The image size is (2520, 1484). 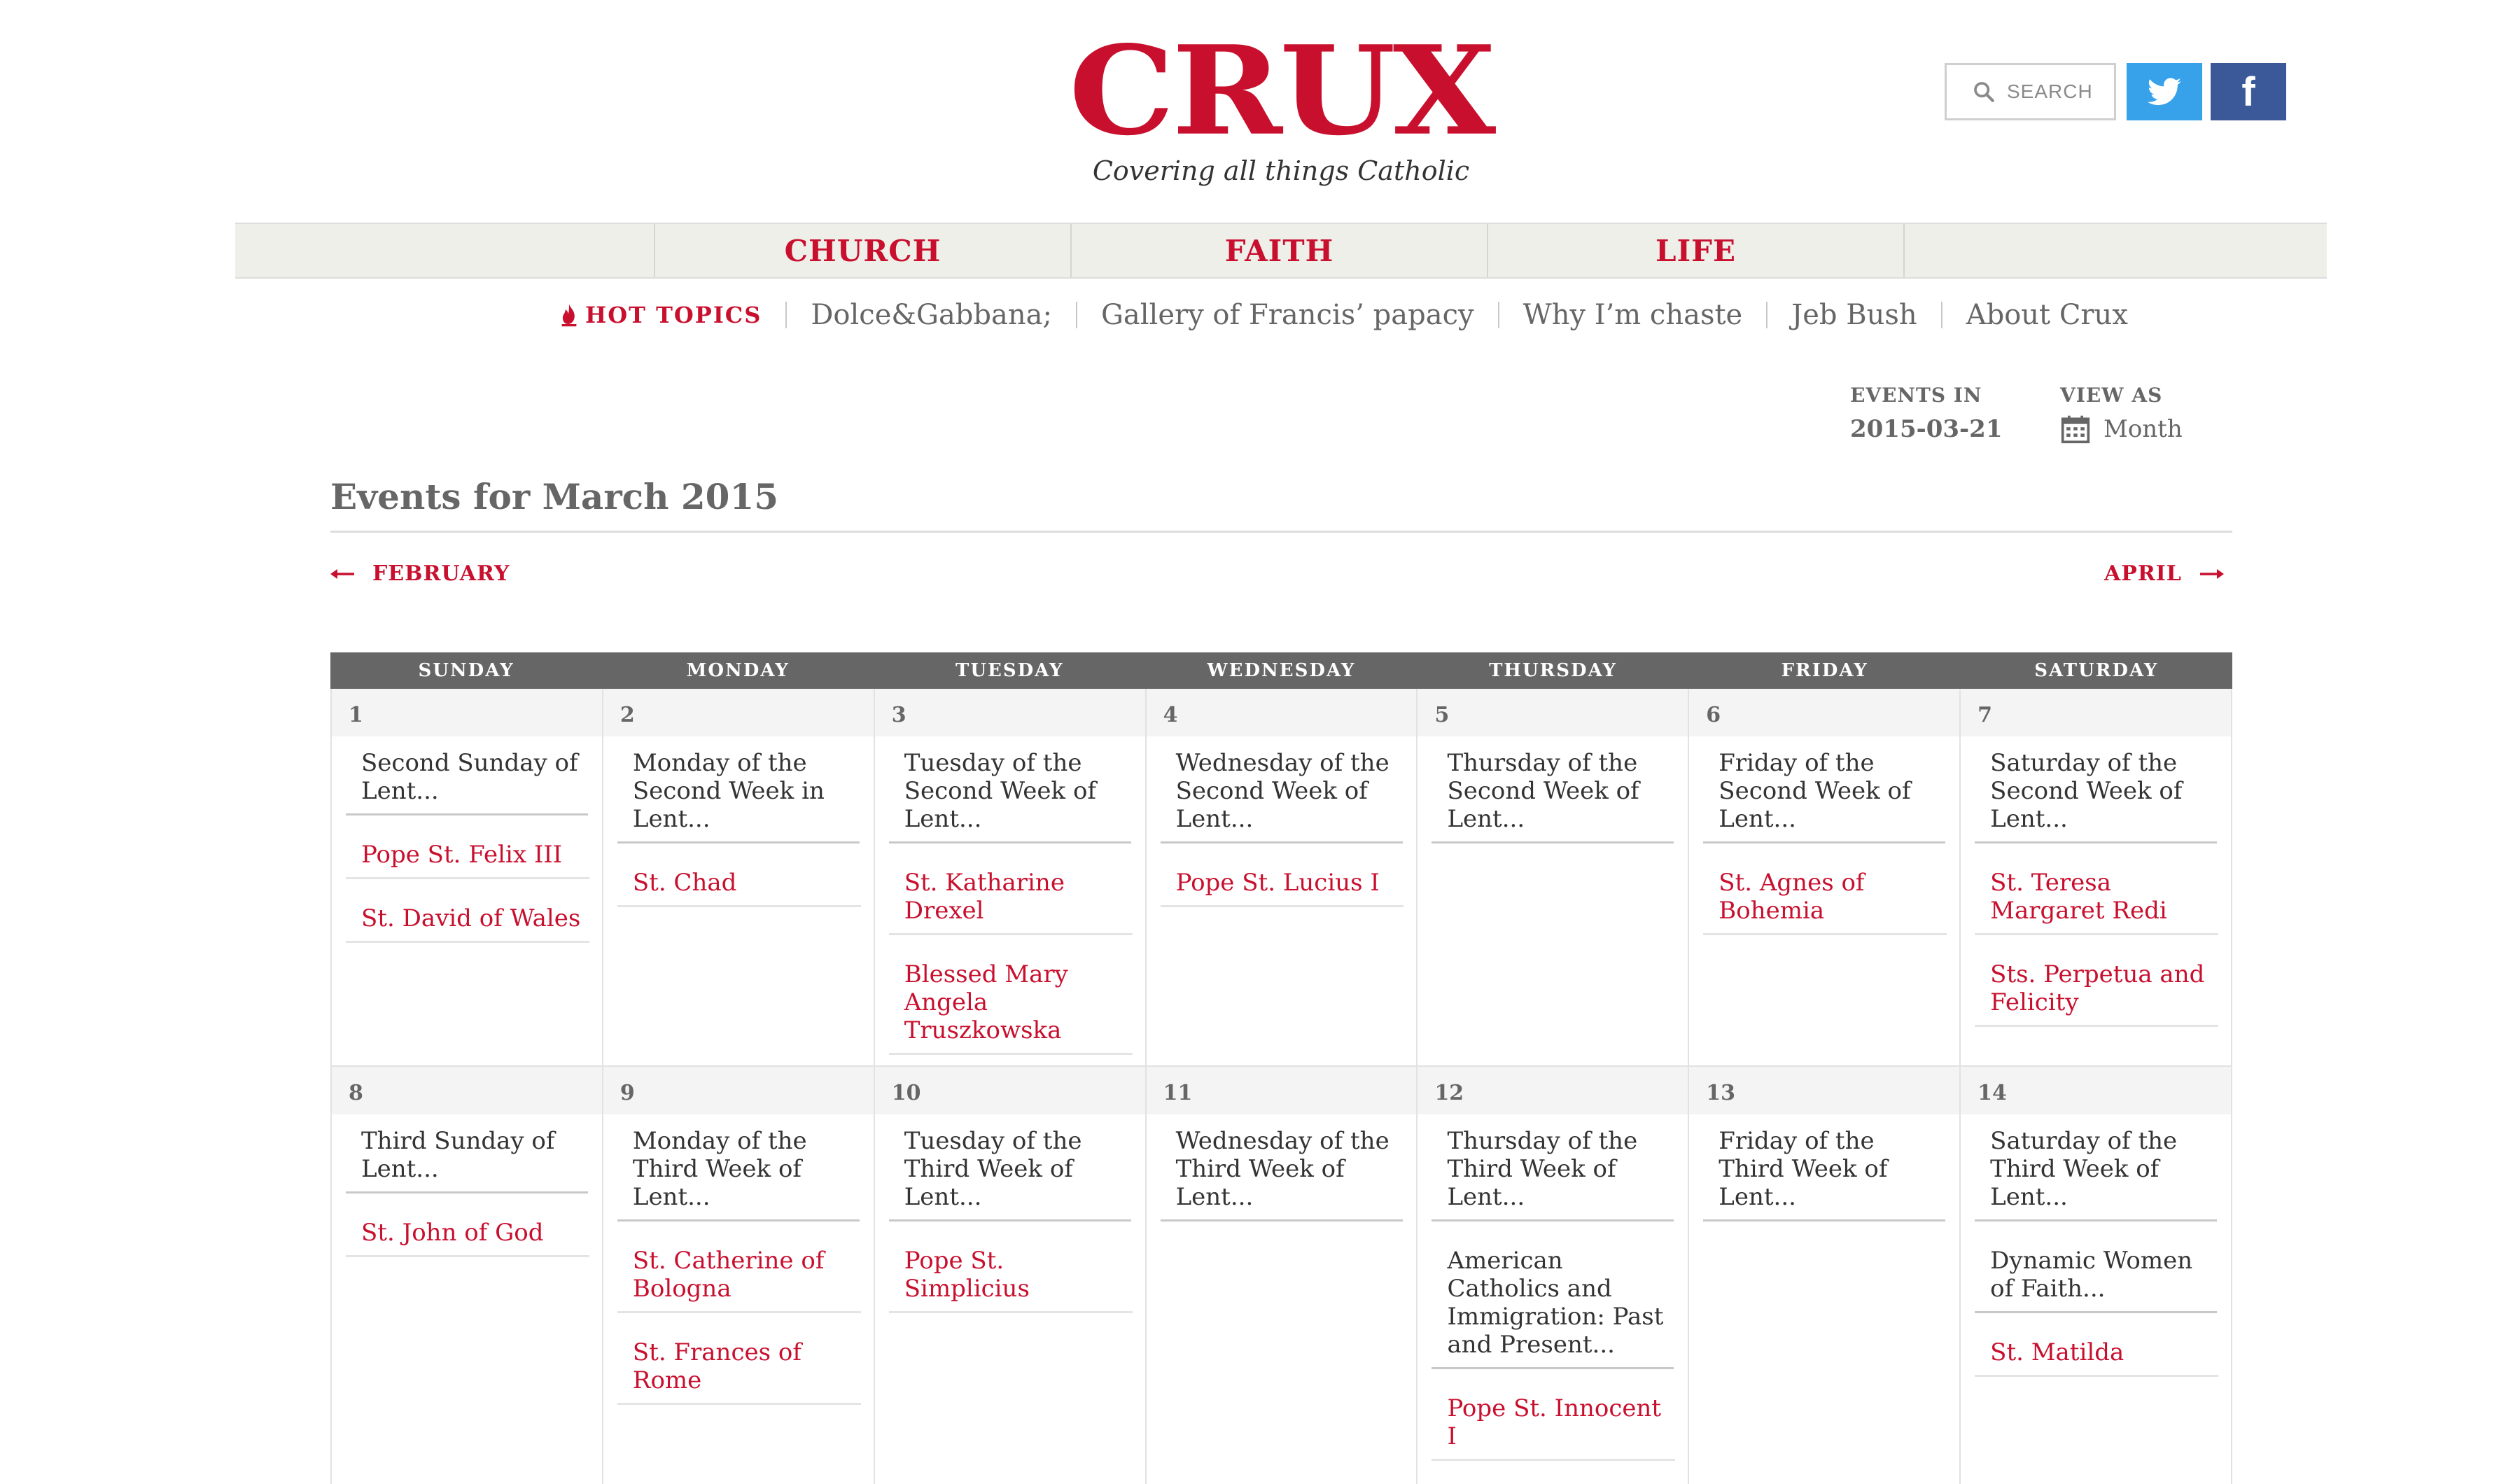 I want to click on logo-wordmark: CRUX, so click(x=1281, y=91).